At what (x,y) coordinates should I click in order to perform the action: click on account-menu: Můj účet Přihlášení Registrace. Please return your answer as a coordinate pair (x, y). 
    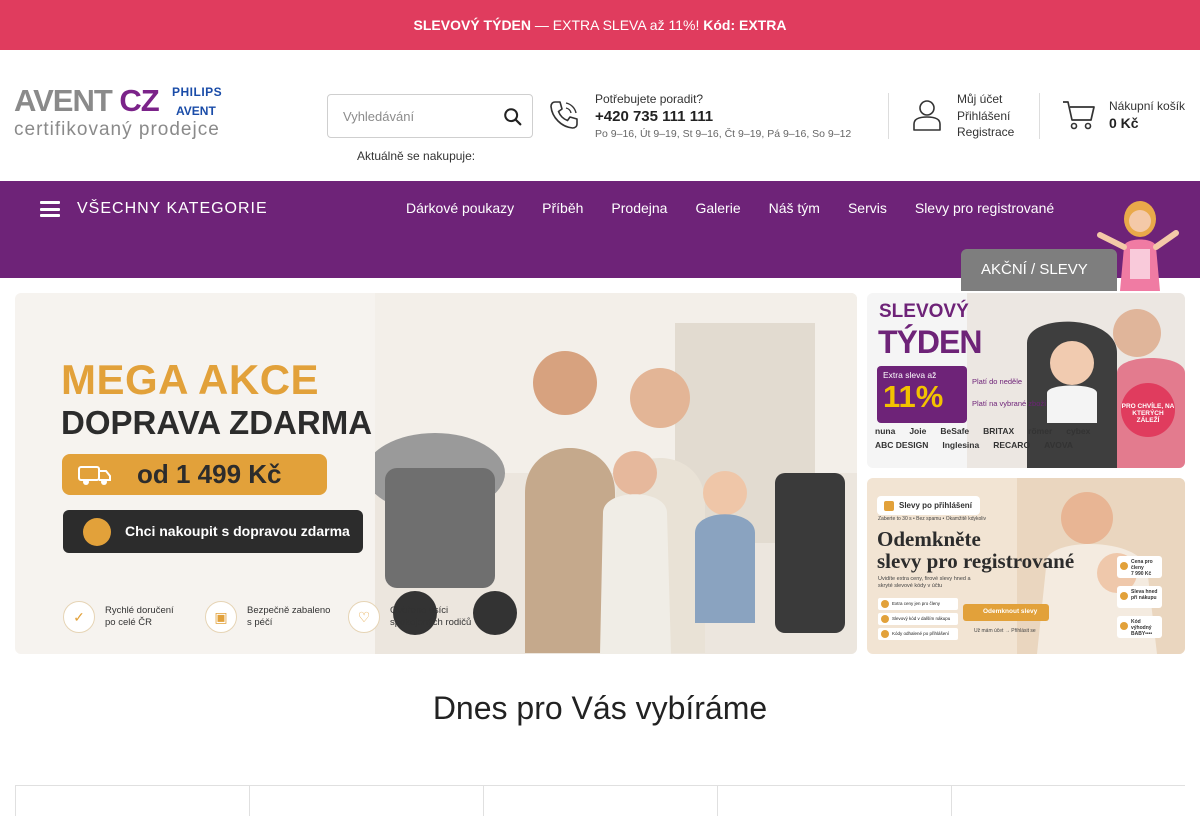
    Looking at the image, I should click on (985, 116).